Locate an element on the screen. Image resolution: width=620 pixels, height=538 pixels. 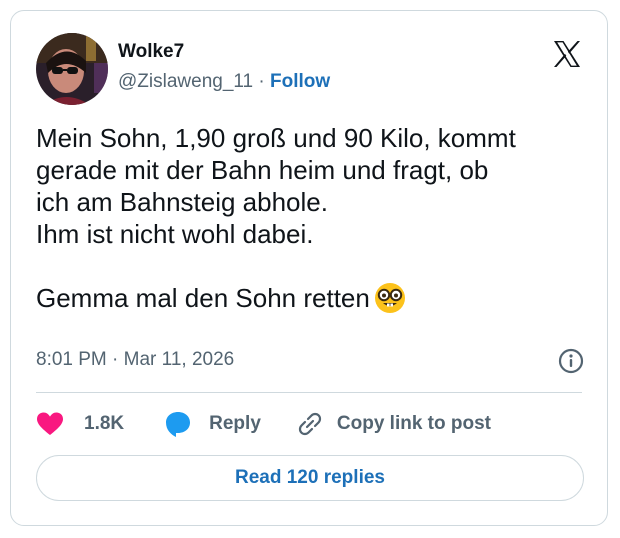
post-closing-text: Gemma mal den Sohn retten is located at coordinates (203, 298).